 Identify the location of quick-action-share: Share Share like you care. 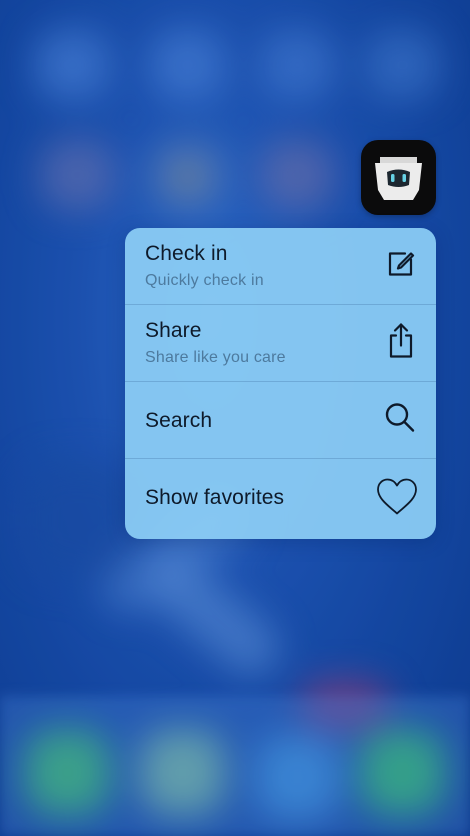
(280, 343).